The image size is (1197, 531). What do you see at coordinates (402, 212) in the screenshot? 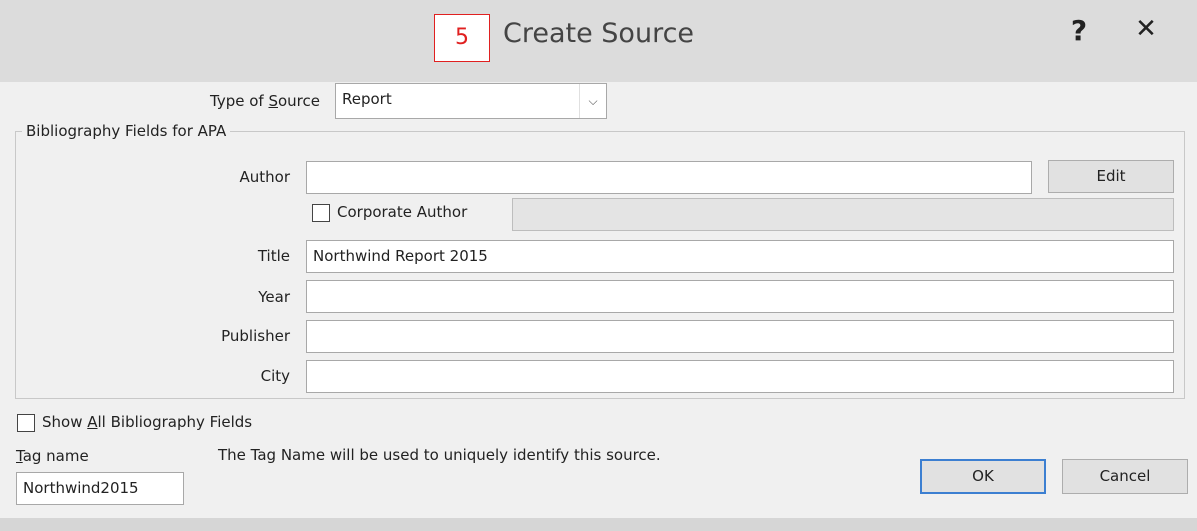
I see `corporate-author-label: Corporate Author` at bounding box center [402, 212].